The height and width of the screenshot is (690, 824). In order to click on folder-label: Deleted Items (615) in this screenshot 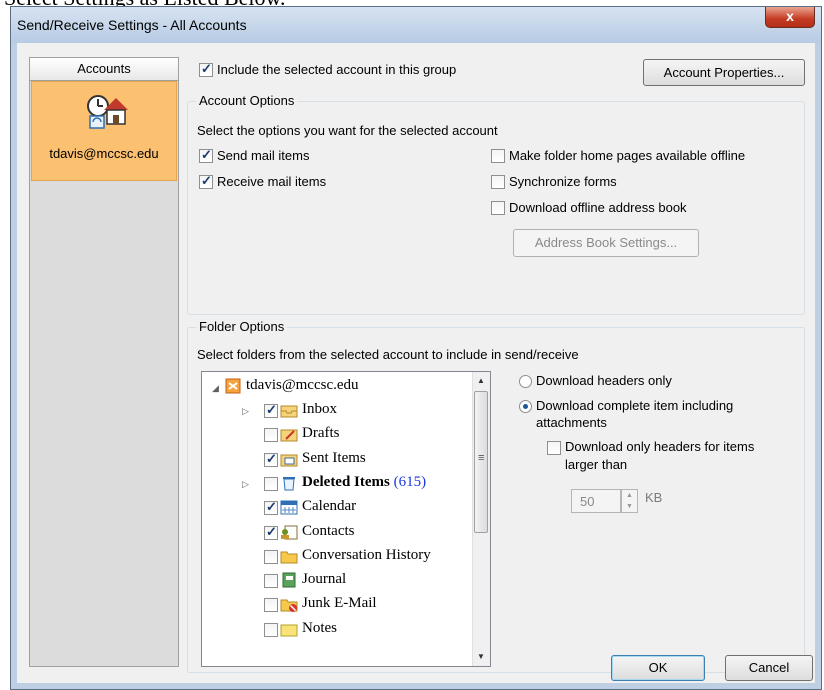, I will do `click(364, 481)`.